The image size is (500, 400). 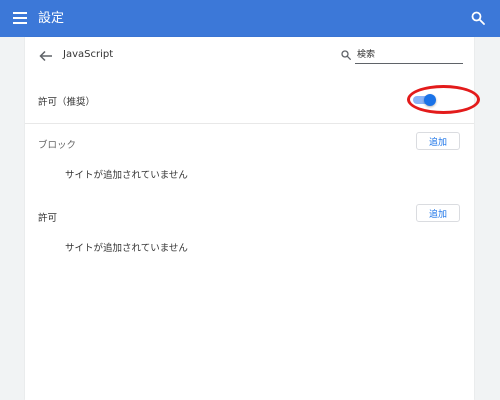 I want to click on block-section-title: ブロック, so click(x=57, y=145).